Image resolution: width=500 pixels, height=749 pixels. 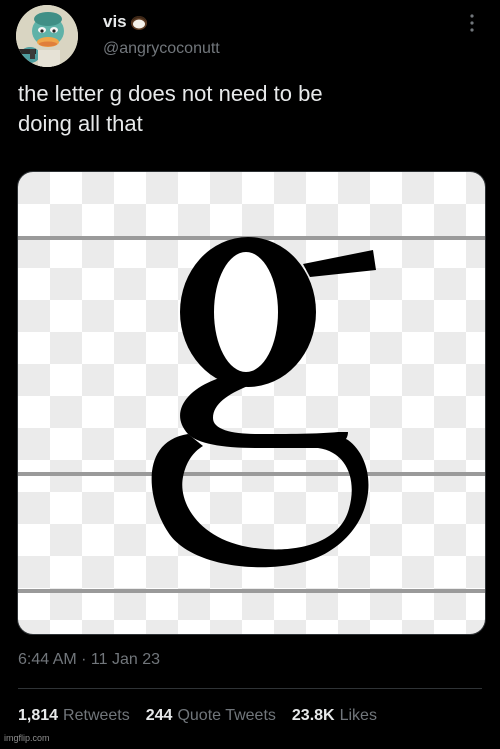 I want to click on retweets-stat: 1,814 Retweets, so click(x=74, y=716).